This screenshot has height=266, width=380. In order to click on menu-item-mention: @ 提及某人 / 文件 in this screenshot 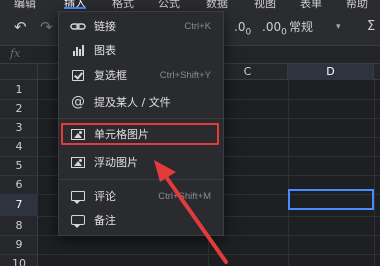, I will do `click(141, 102)`.